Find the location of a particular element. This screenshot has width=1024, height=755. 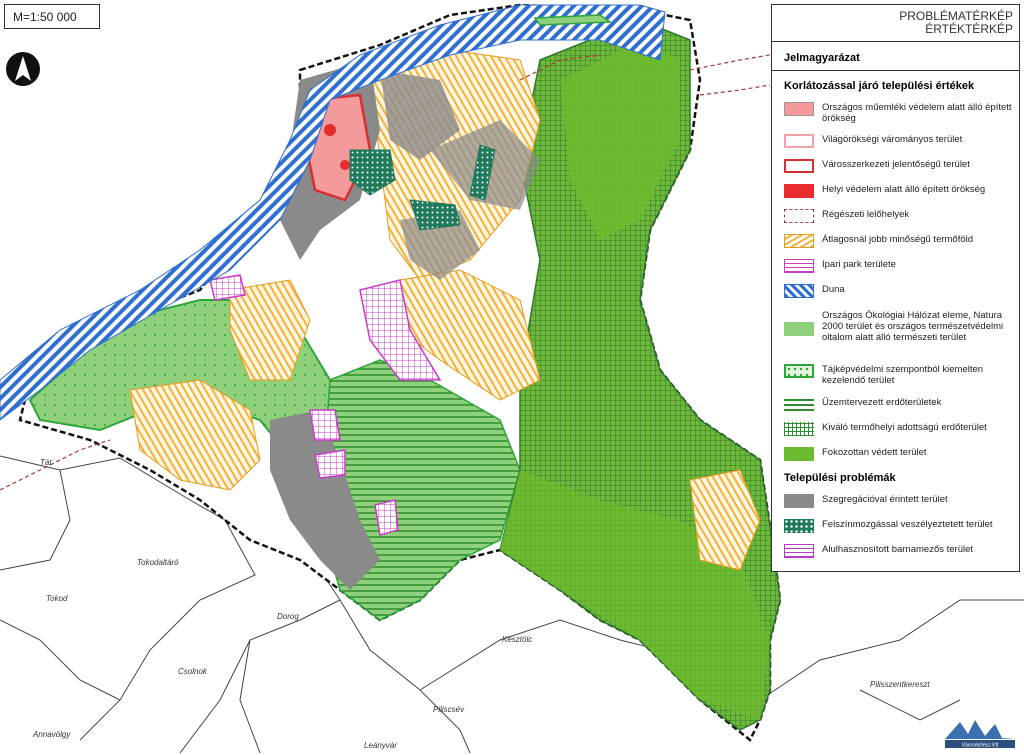

place-leanyvar: Leányvár is located at coordinates (380, 745).